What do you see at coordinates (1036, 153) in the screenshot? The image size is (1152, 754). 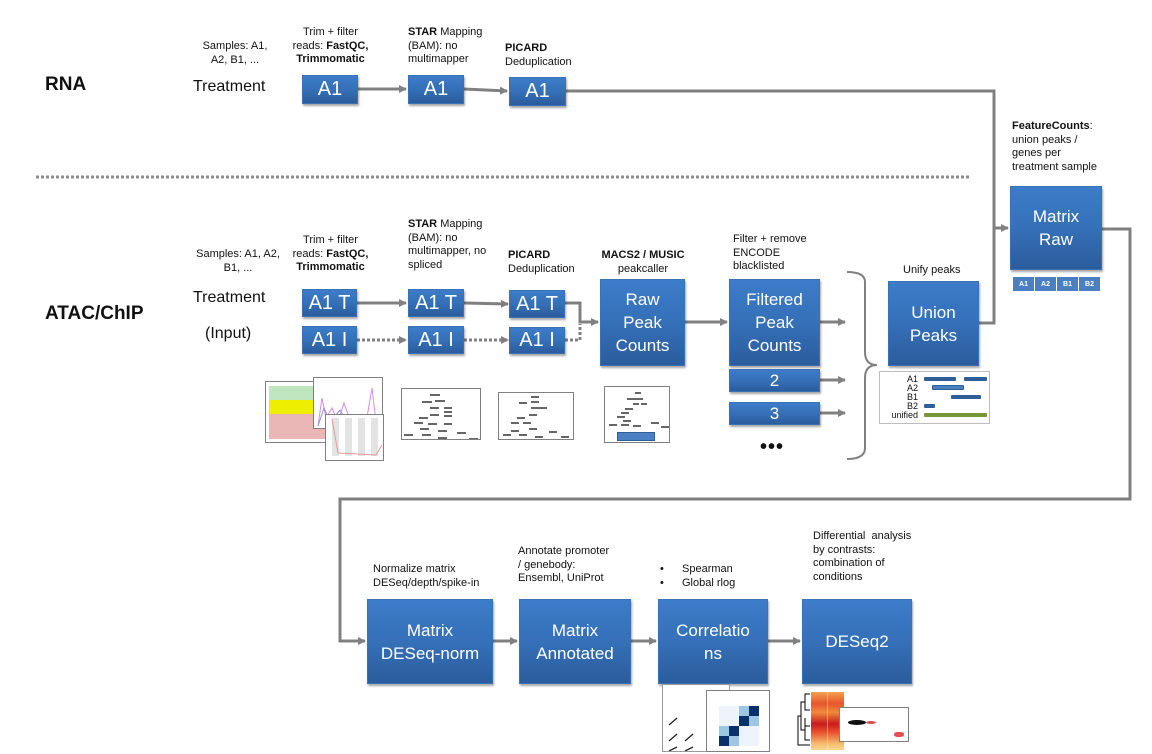 I see `note-line: genes per` at bounding box center [1036, 153].